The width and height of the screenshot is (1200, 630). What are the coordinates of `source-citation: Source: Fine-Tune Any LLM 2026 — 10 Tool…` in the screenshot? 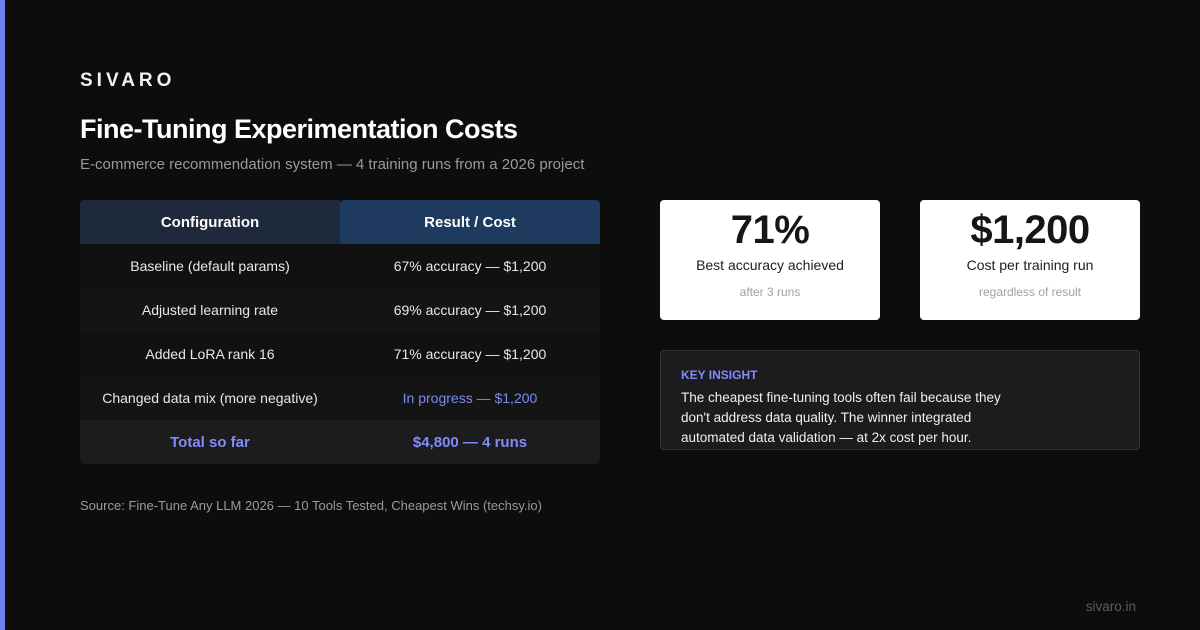 It's located at (311, 505).